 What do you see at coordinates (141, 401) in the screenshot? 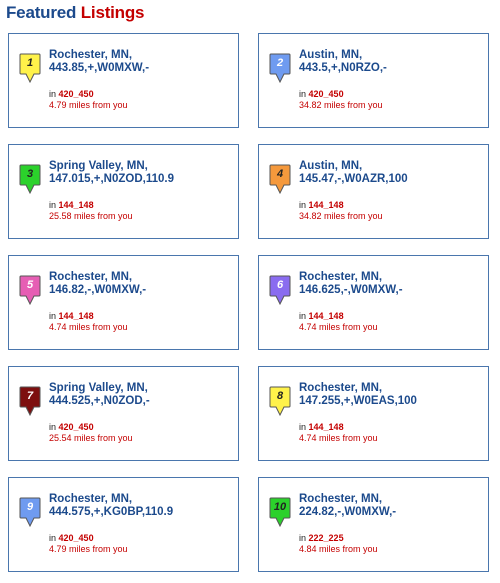
I see `listing-frequency: 444.525,+,N0ZOD,-` at bounding box center [141, 401].